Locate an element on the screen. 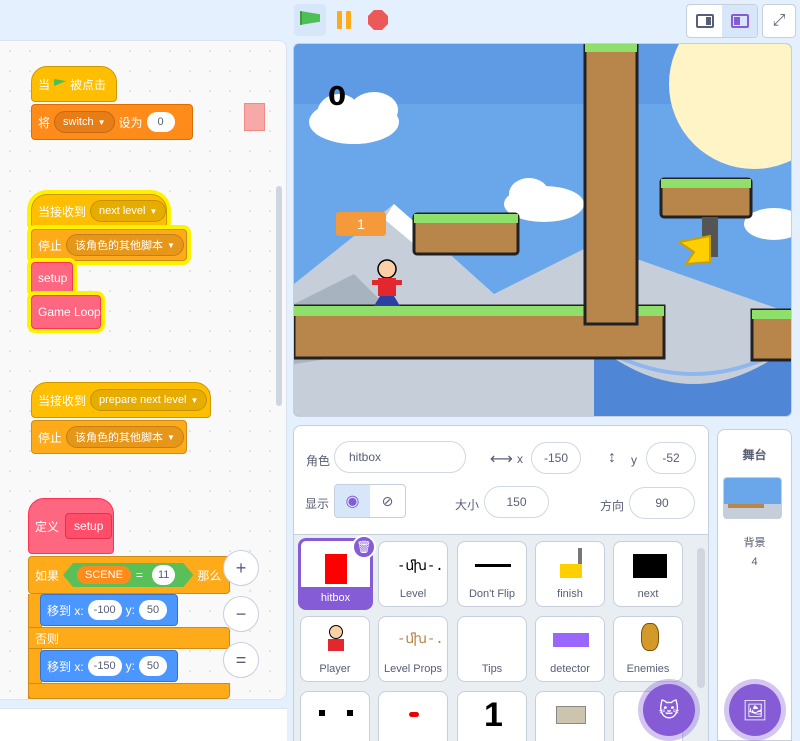 This screenshot has width=800, height=741. detector-thumb is located at coordinates (571, 640).